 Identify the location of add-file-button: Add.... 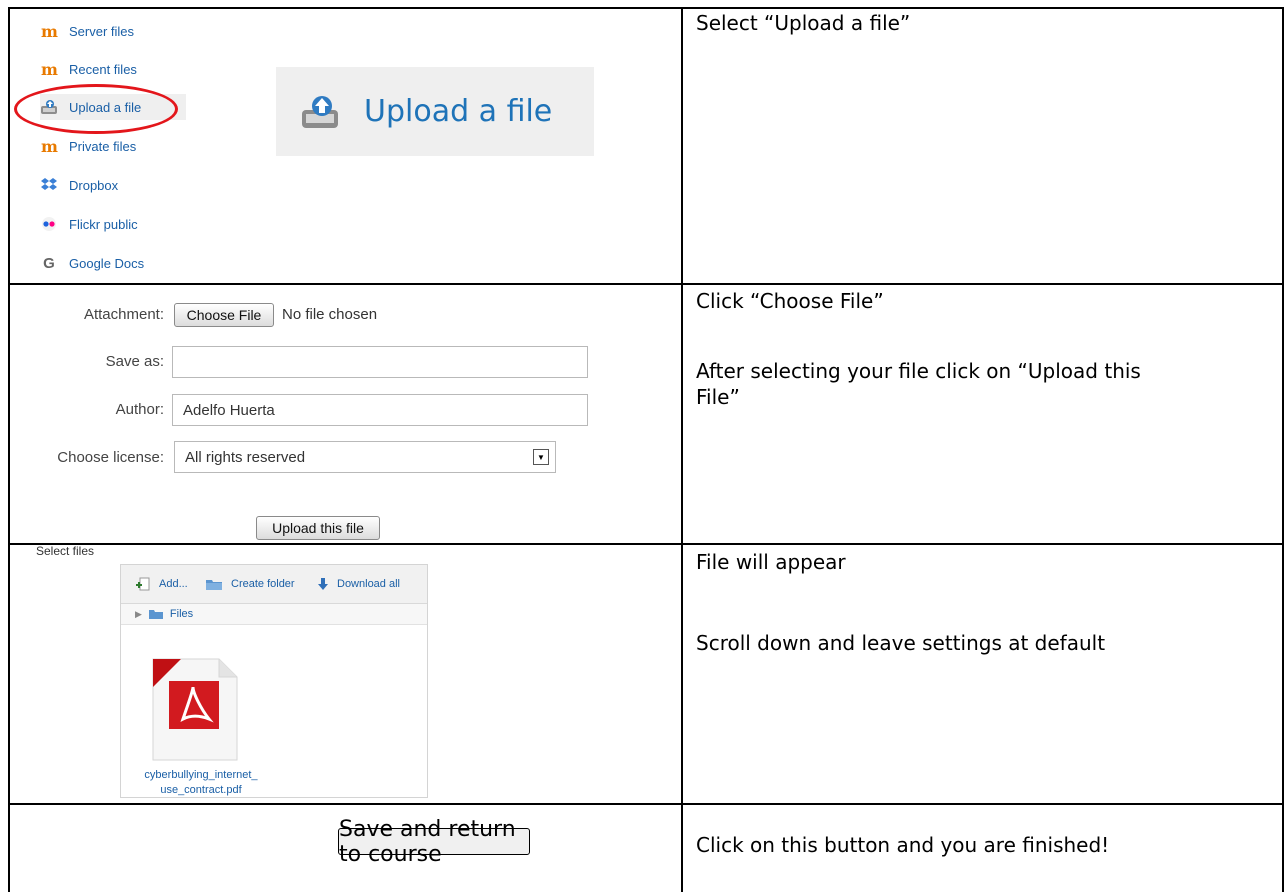
(161, 584).